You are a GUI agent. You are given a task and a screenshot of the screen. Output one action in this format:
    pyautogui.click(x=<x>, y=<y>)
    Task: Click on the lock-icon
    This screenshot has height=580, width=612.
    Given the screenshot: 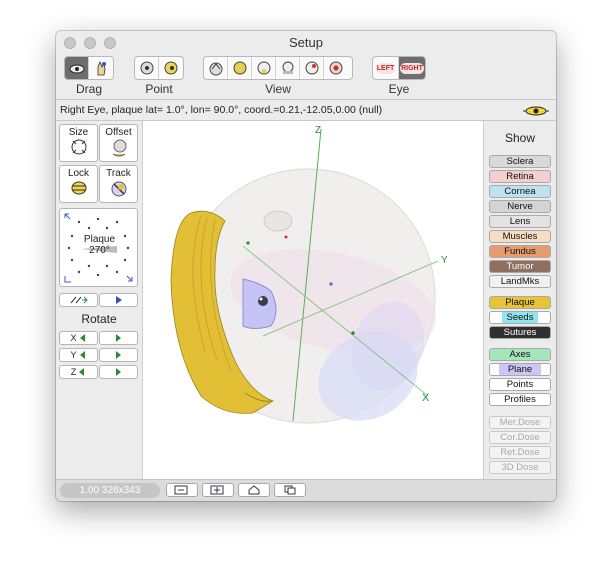 What is the action you would take?
    pyautogui.click(x=78, y=188)
    